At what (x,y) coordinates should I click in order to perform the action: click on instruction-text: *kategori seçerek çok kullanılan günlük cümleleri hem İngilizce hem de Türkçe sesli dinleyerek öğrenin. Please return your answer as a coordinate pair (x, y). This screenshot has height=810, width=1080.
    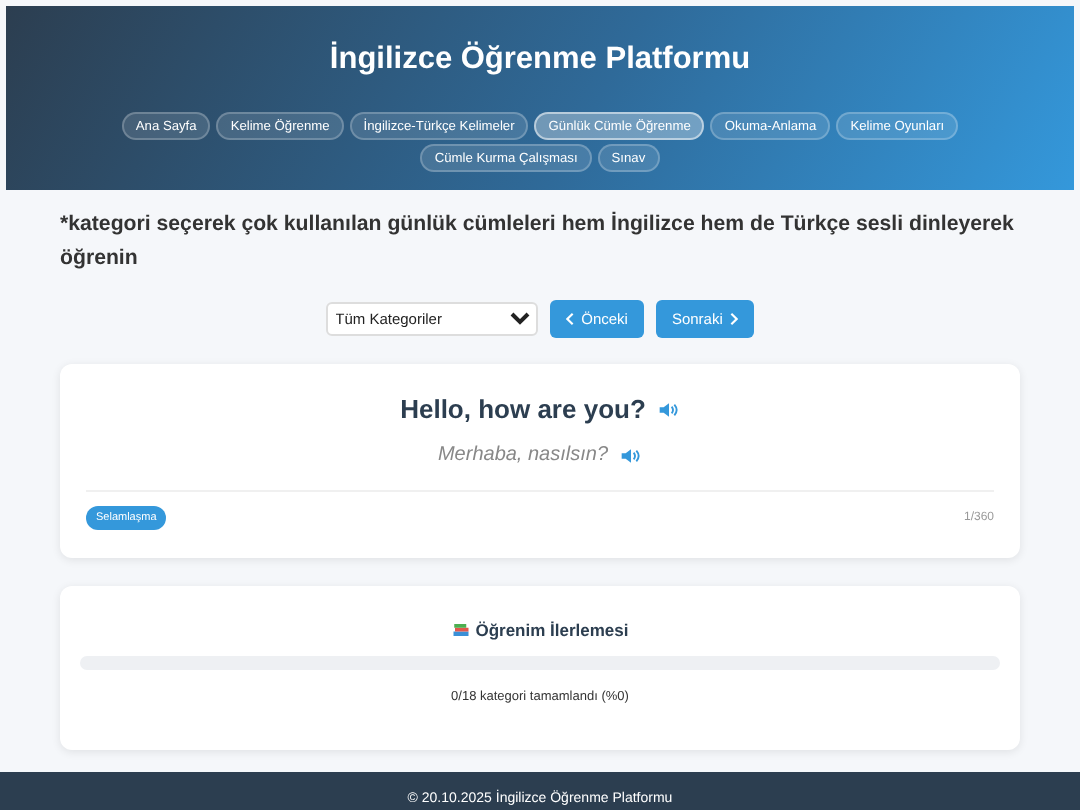
    Looking at the image, I should click on (538, 241).